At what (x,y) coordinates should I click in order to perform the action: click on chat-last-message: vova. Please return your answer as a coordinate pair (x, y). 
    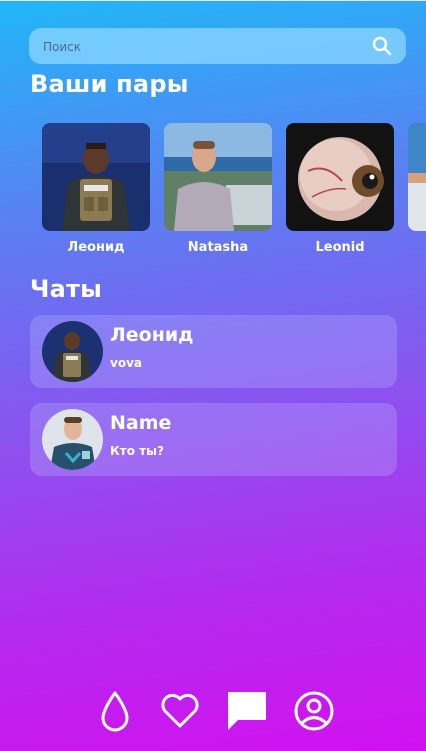
    Looking at the image, I should click on (126, 363).